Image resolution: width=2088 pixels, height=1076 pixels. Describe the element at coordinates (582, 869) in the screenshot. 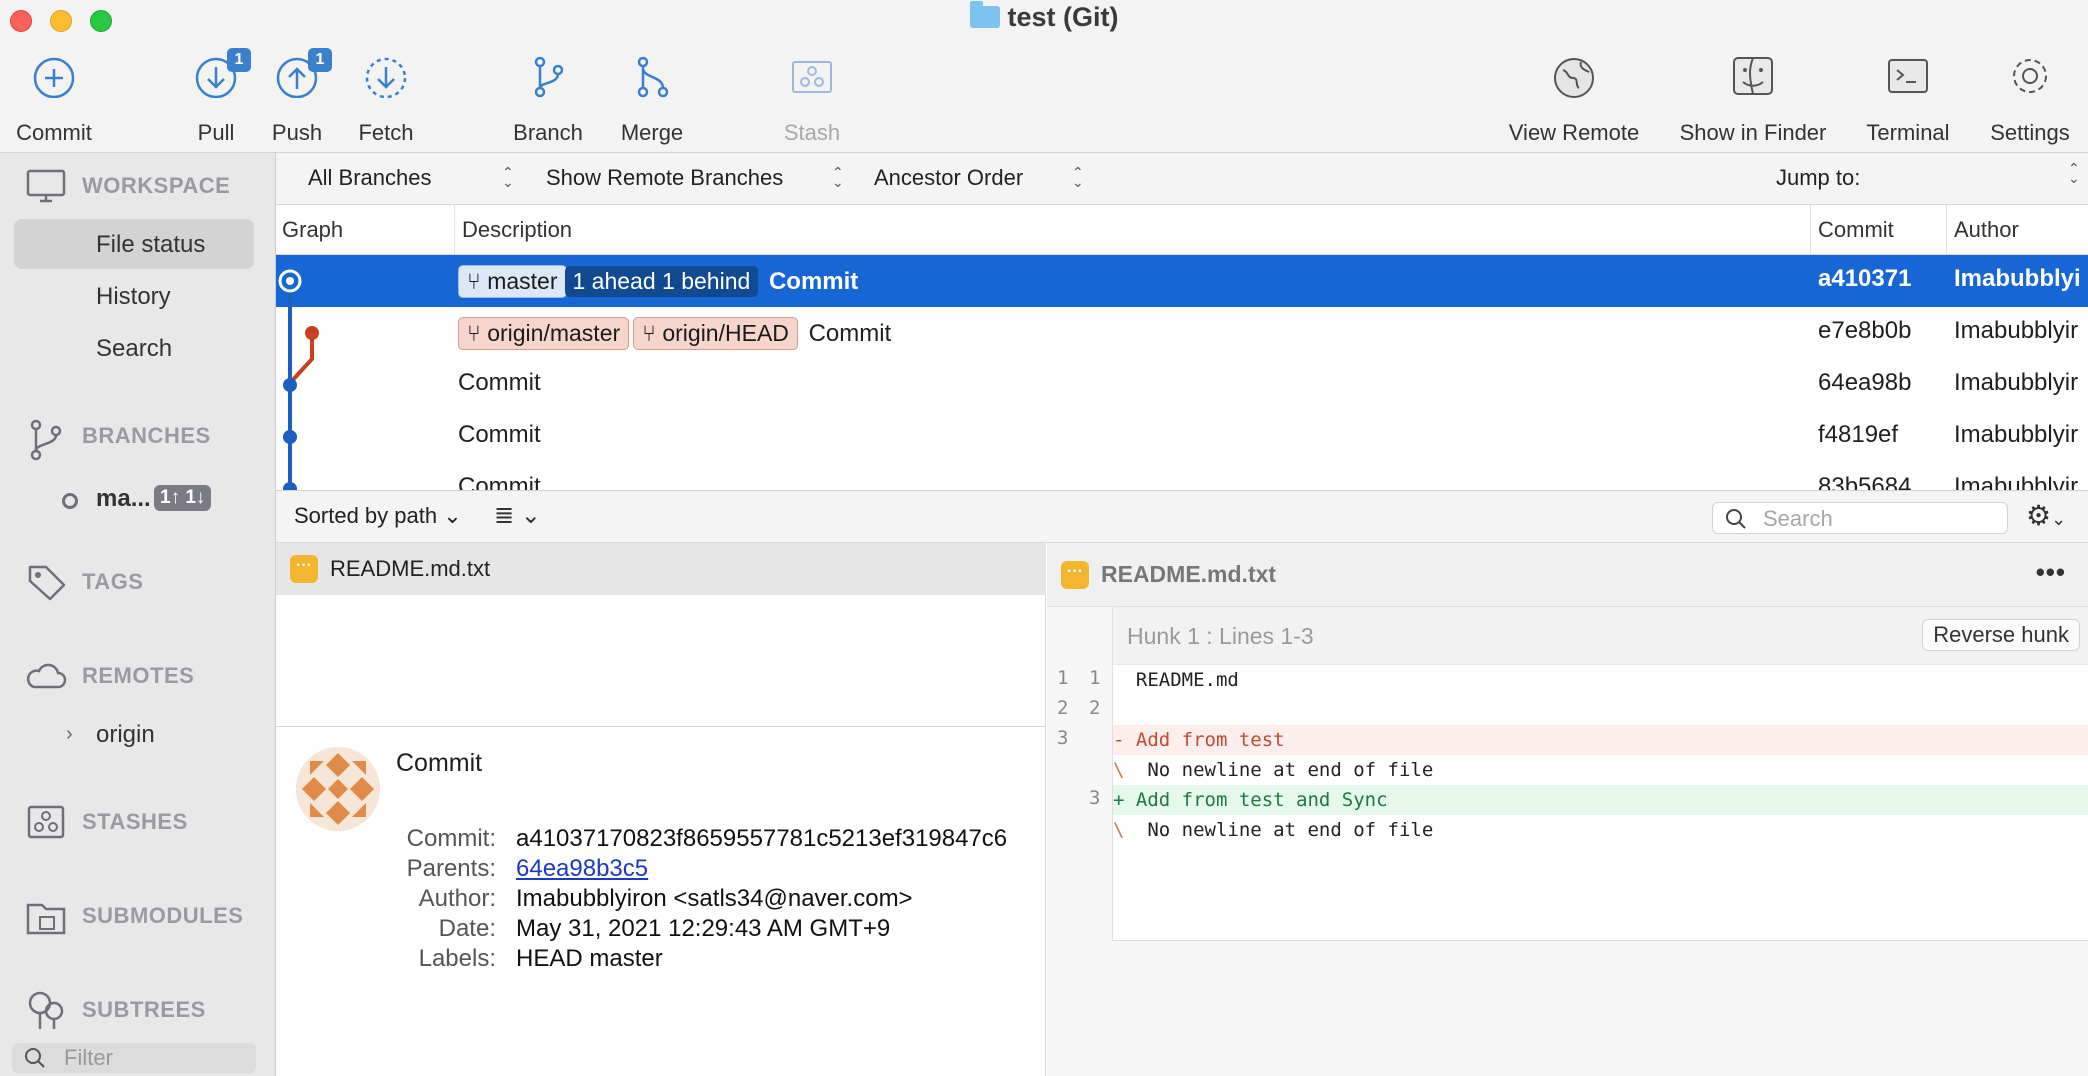

I see `parent-hash-link: 64ea98b3c5` at that location.